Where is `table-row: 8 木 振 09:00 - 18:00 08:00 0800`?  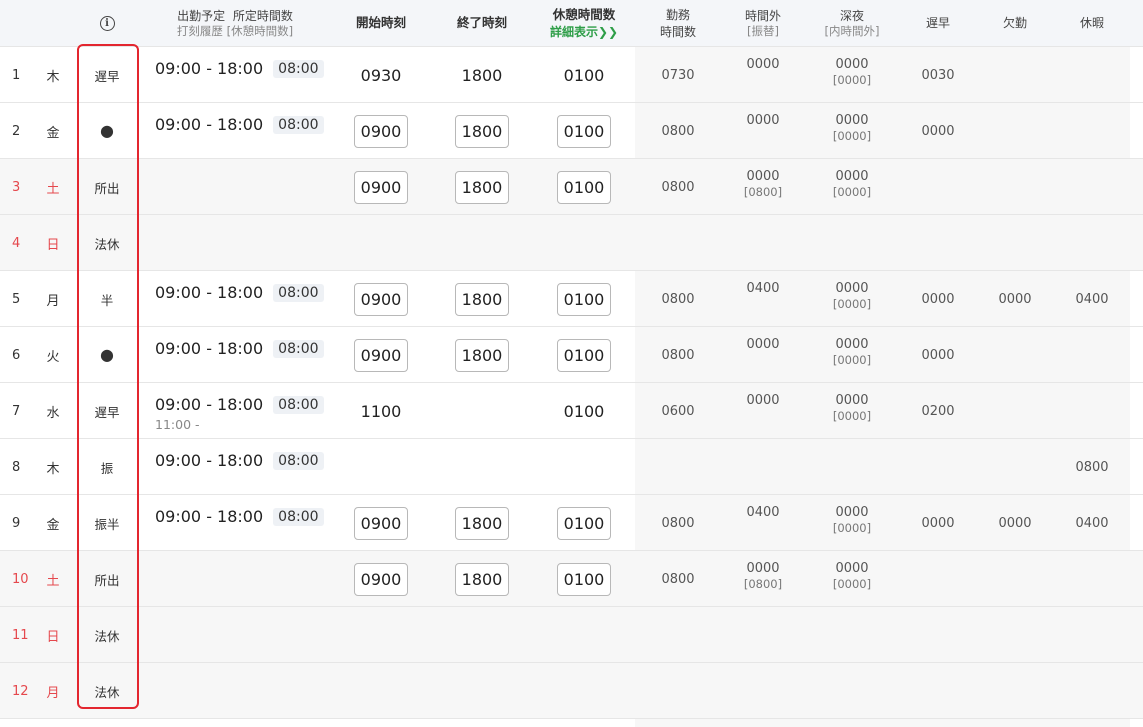 table-row: 8 木 振 09:00 - 18:00 08:00 0800 is located at coordinates (571, 467).